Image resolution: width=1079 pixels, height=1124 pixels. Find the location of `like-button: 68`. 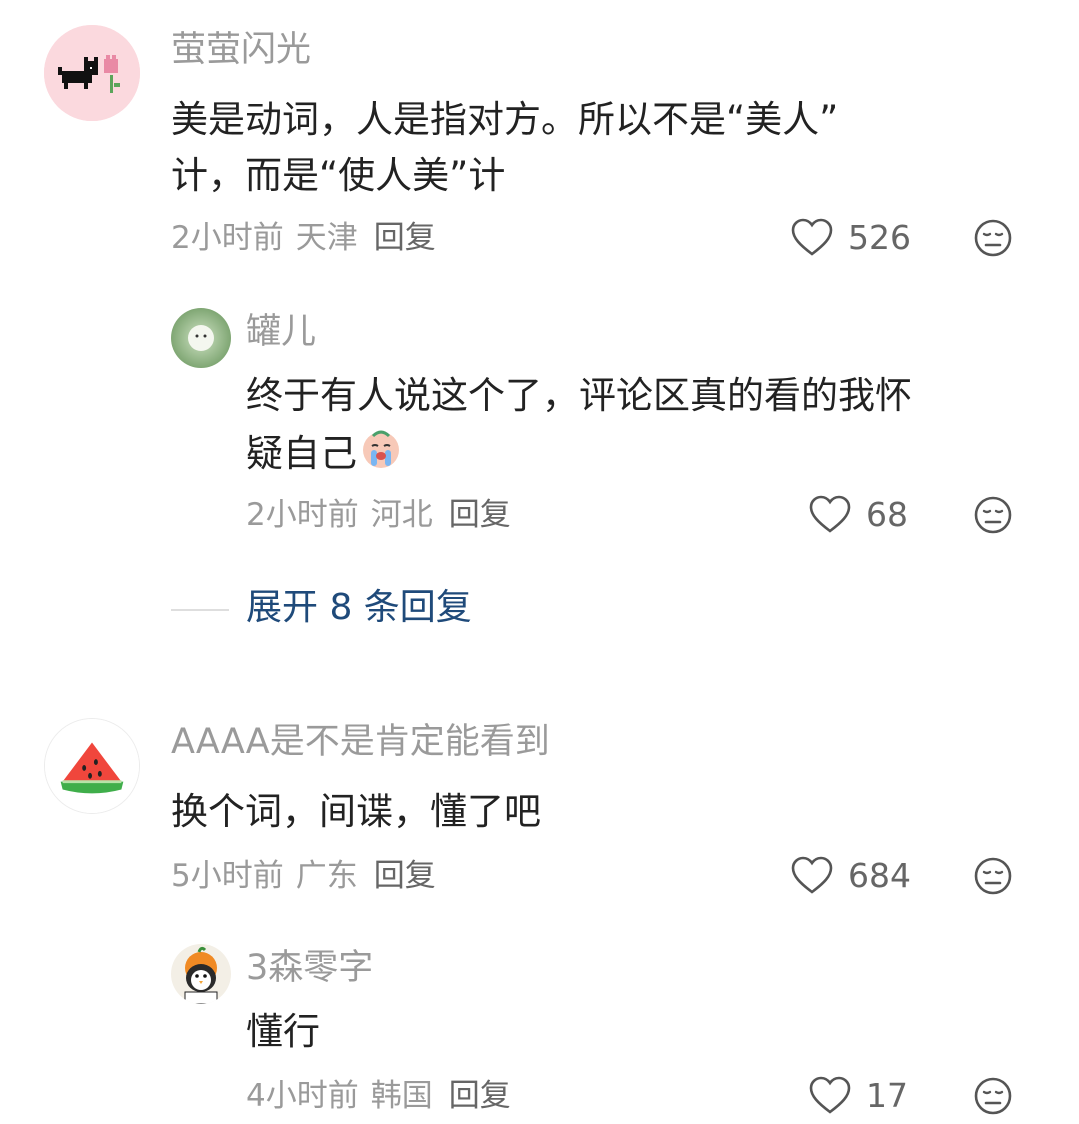

like-button: 68 is located at coordinates (858, 515).